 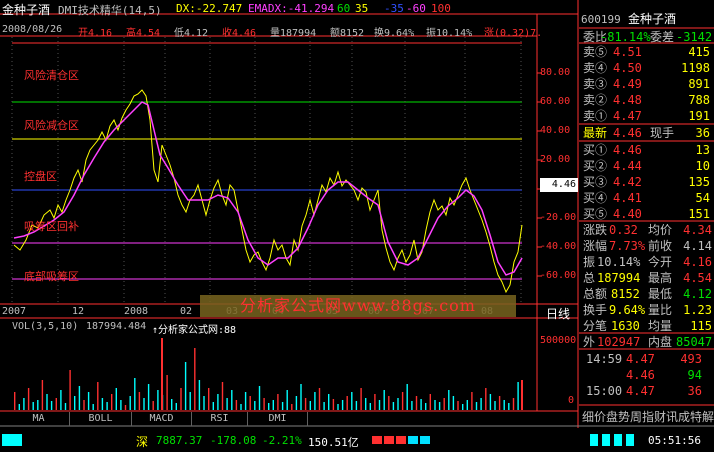 What do you see at coordinates (660, 310) in the screenshot?
I see `stat-label: 量比` at bounding box center [660, 310].